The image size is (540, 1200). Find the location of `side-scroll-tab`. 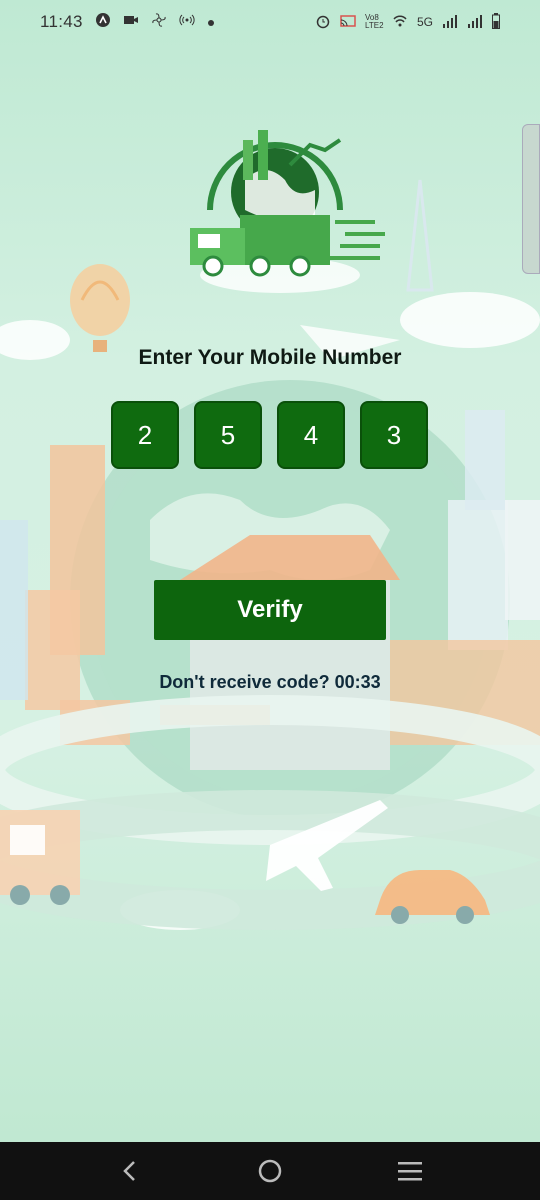

side-scroll-tab is located at coordinates (531, 199).